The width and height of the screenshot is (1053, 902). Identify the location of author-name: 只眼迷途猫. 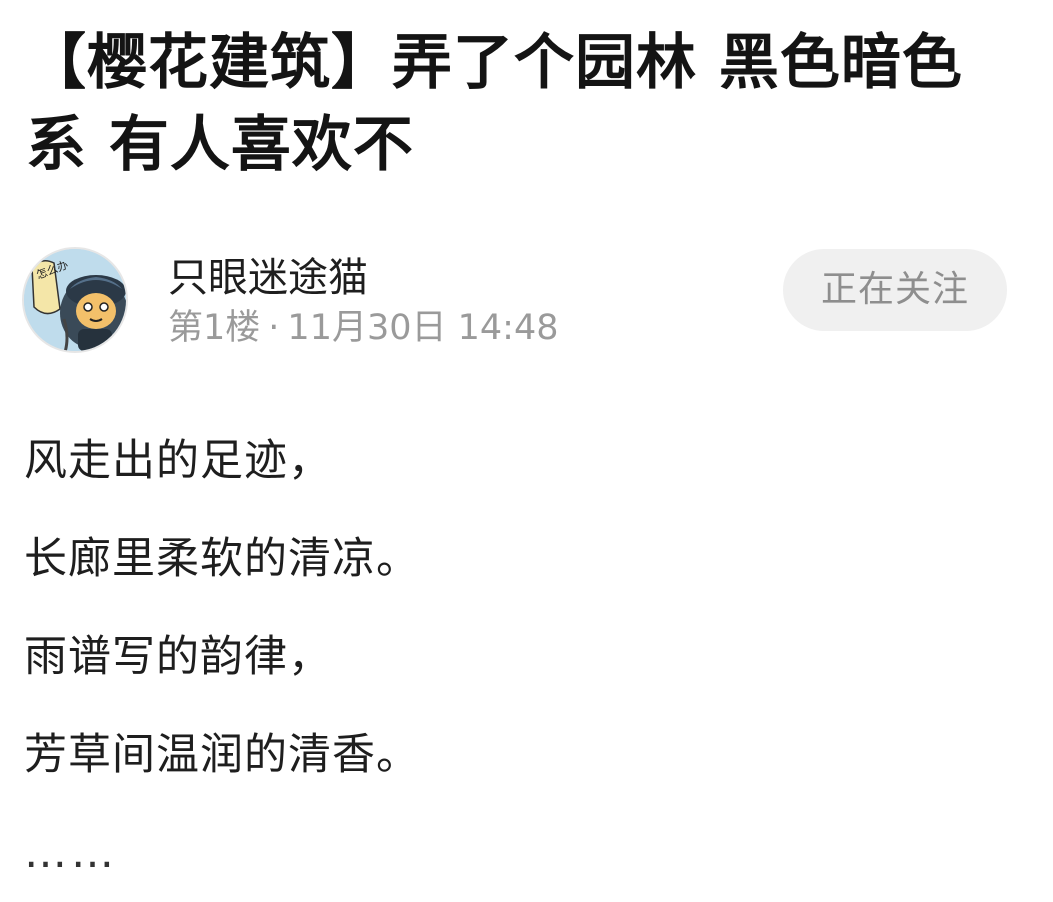
(268, 278).